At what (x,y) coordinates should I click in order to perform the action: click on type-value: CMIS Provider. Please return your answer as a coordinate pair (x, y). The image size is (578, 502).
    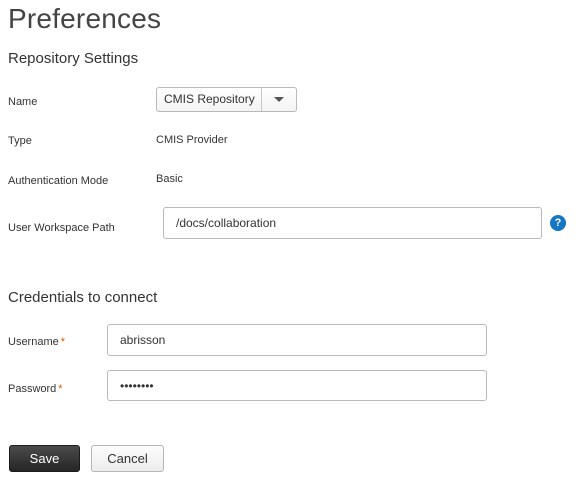
    Looking at the image, I should click on (192, 140).